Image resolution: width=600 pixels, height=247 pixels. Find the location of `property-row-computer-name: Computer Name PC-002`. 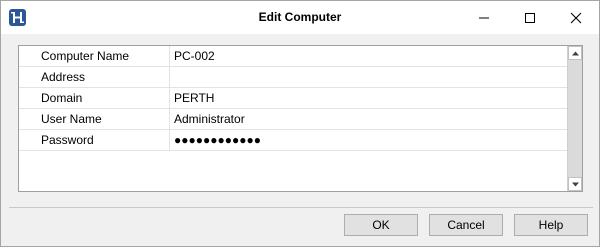

property-row-computer-name: Computer Name PC-002 is located at coordinates (293, 56).